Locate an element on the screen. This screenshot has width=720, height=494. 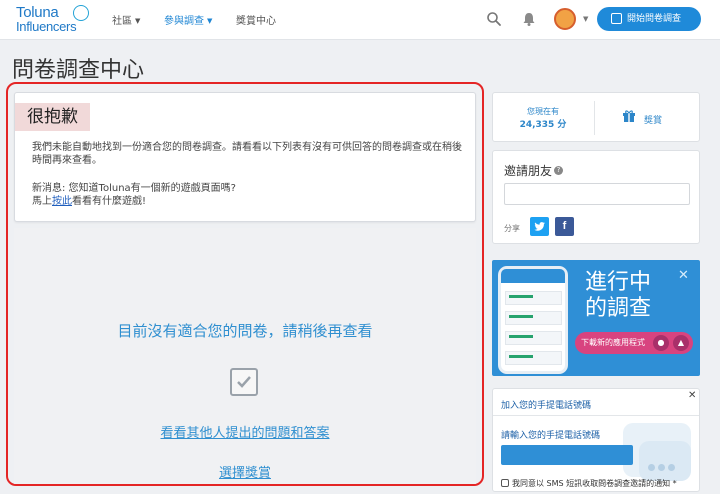
app-promo-banner: 進行中 的調查 ✕ 下載新的應用程式 ● ▲ is located at coordinates (596, 318).